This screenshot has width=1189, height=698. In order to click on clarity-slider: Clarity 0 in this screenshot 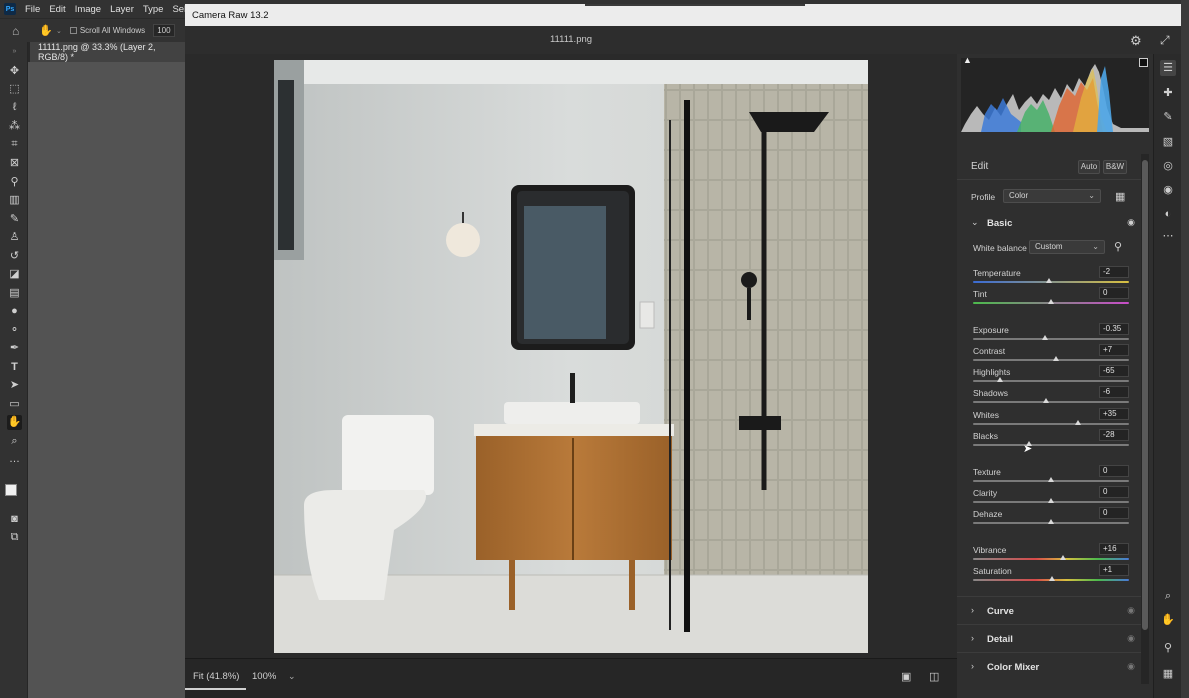, I will do `click(1051, 497)`.